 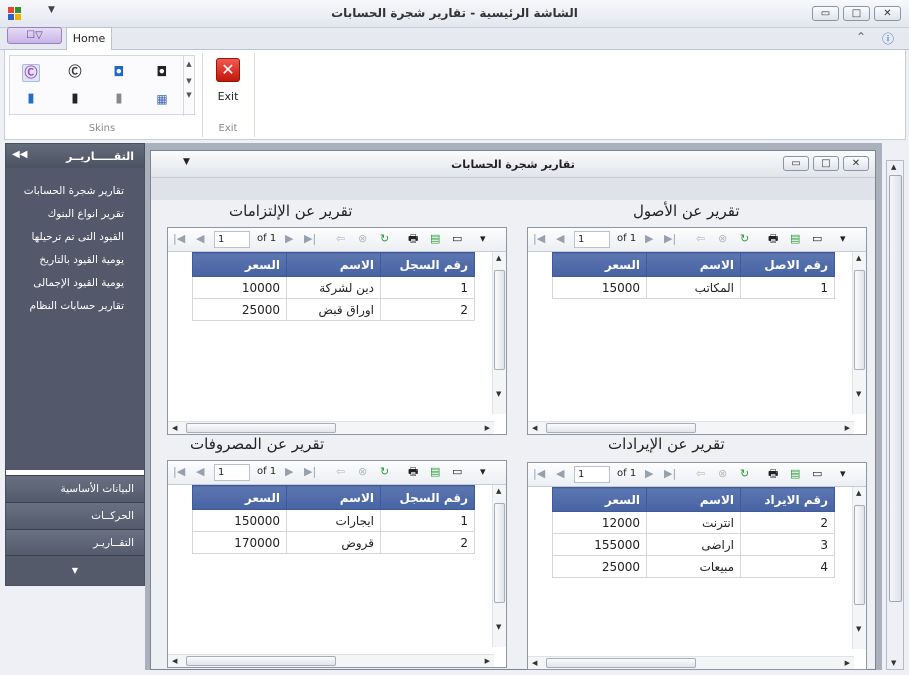 I want to click on skin-office-2019-white-icon: ▮, so click(x=119, y=99).